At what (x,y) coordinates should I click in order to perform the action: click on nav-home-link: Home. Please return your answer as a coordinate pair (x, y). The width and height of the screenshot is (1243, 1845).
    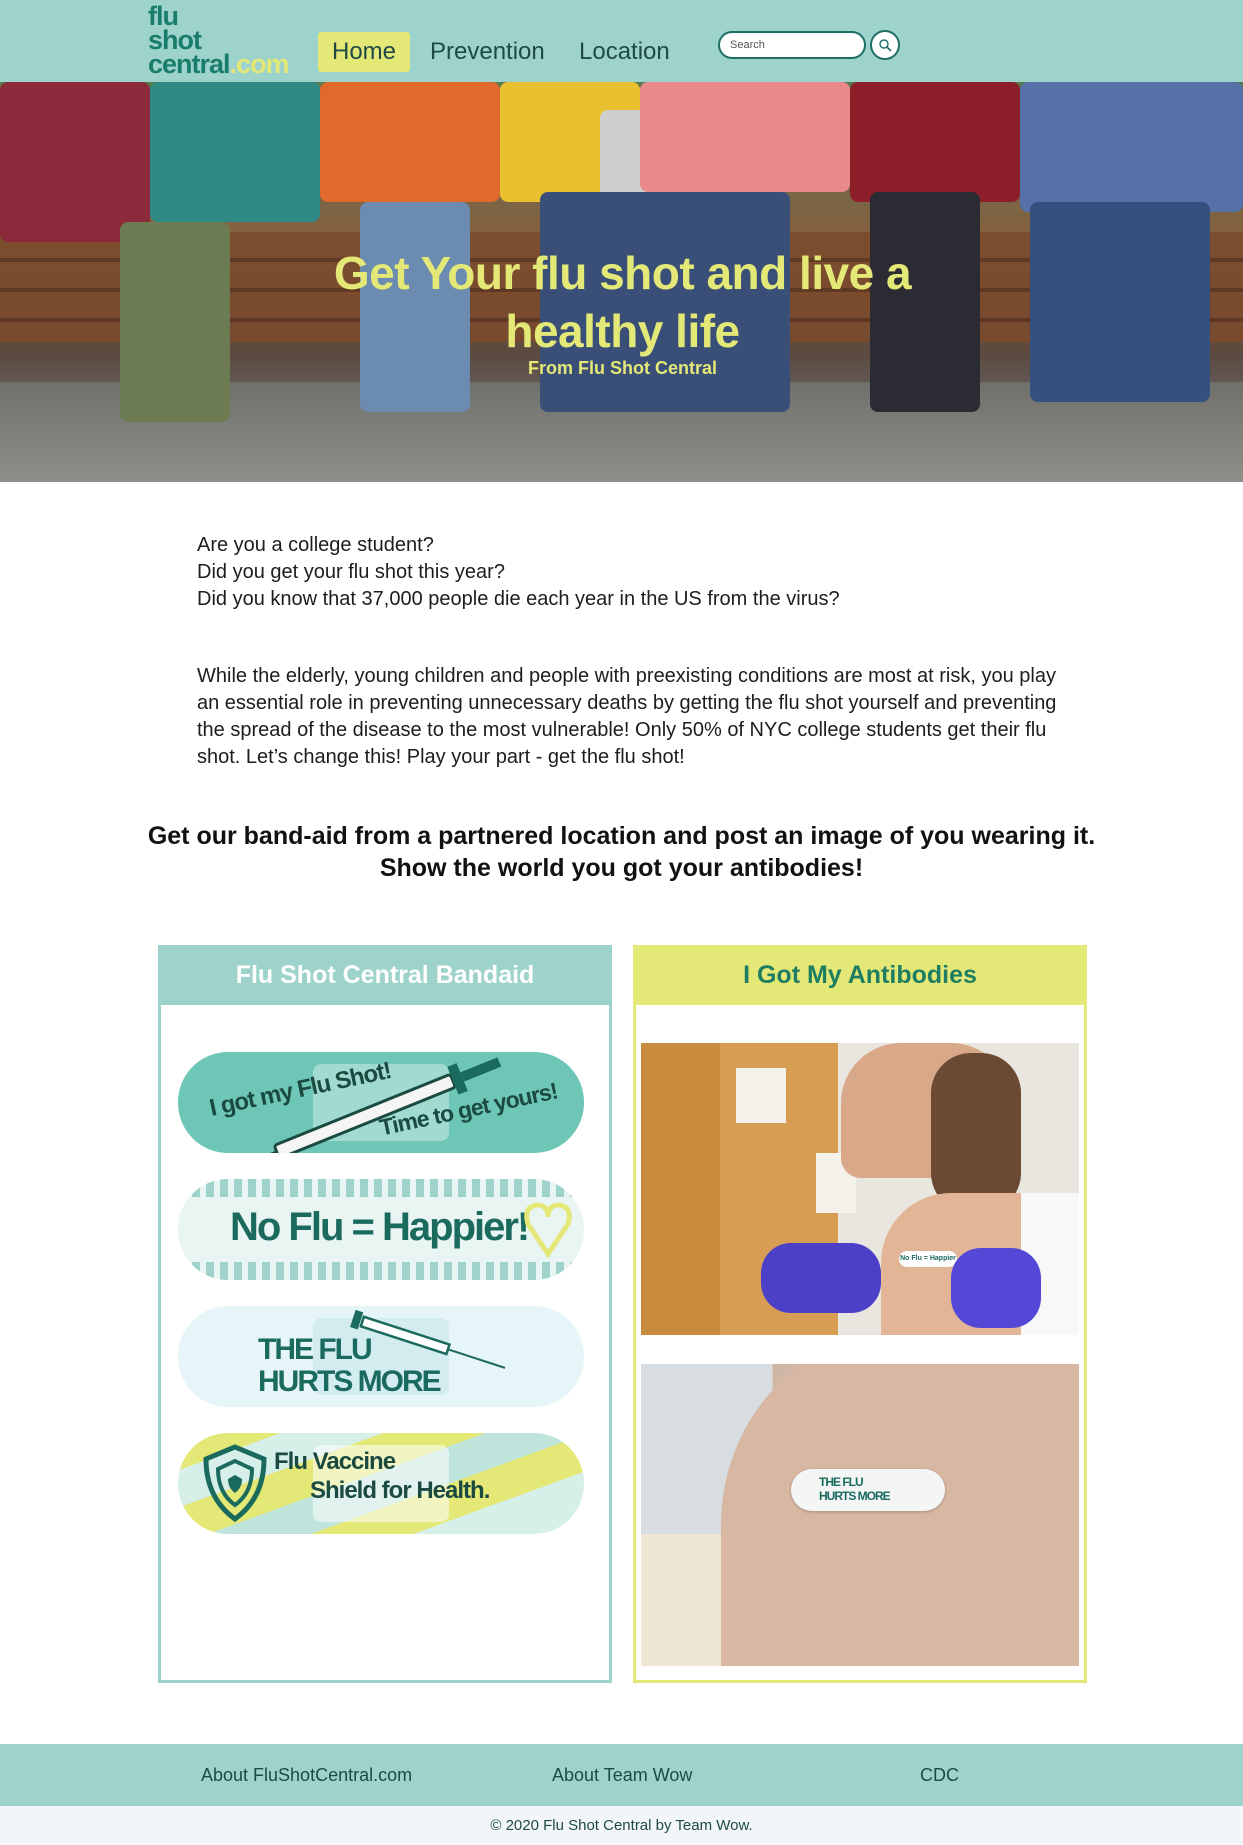
    Looking at the image, I should click on (364, 52).